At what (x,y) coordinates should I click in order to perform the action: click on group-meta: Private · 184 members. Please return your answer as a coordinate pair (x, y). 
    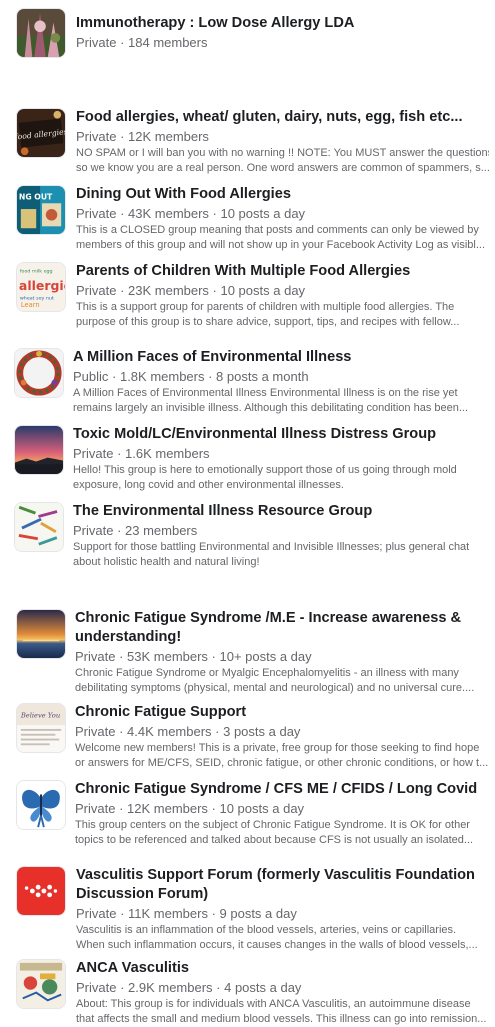
    Looking at the image, I should click on (142, 42).